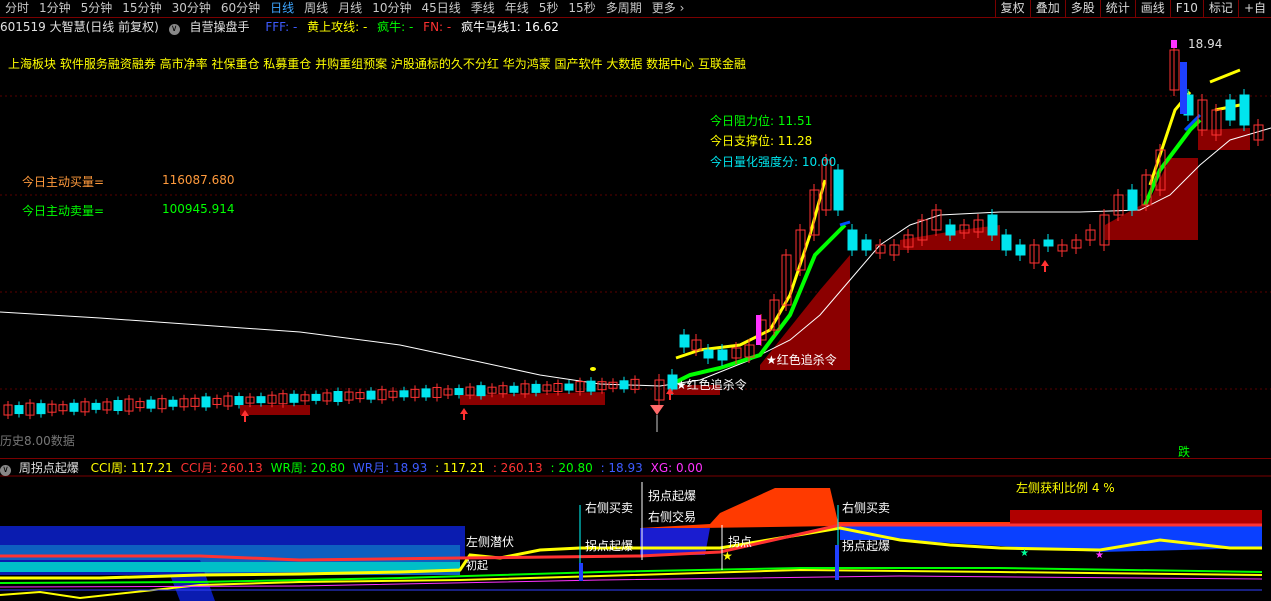 This screenshot has width=1271, height=601. What do you see at coordinates (609, 546) in the screenshot?
I see `label-pivot-burst-1: 拐点起爆` at bounding box center [609, 546].